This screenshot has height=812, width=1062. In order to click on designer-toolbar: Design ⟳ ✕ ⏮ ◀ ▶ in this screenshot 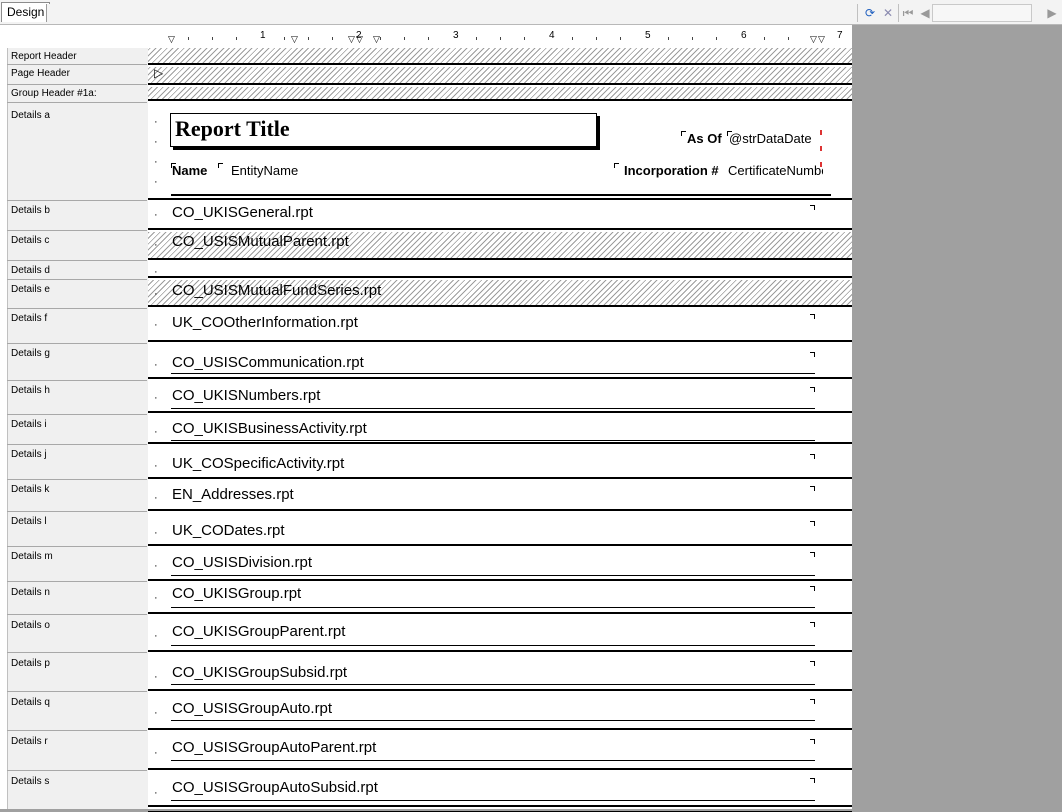, I will do `click(531, 12)`.